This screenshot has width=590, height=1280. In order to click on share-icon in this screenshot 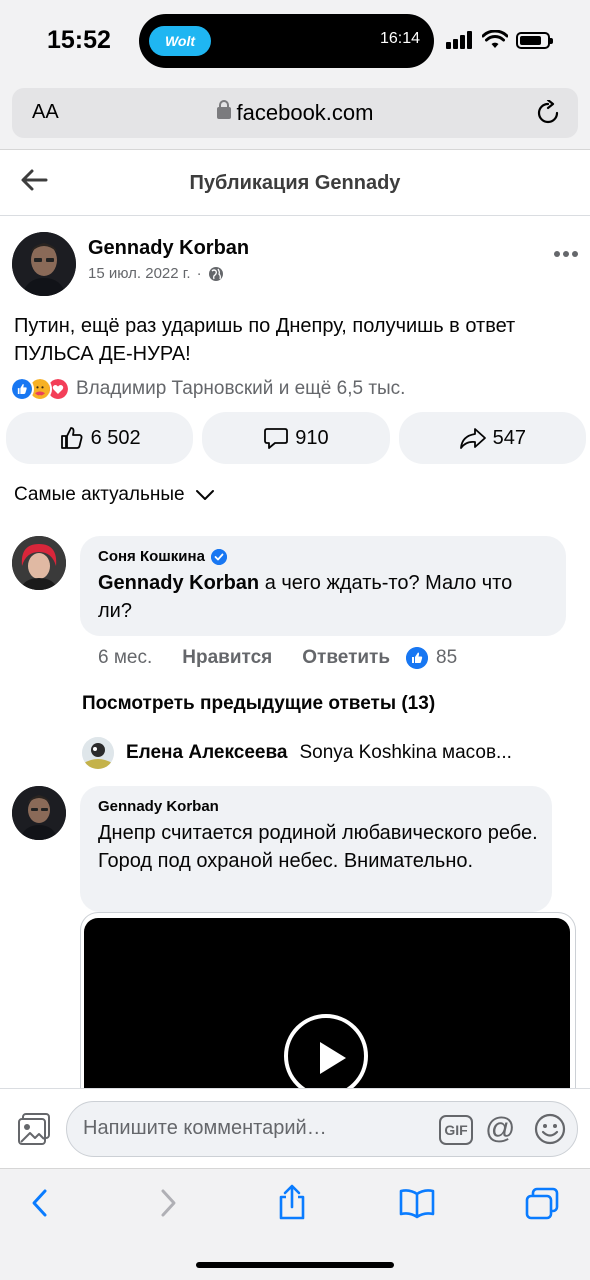, I will do `click(292, 1202)`.